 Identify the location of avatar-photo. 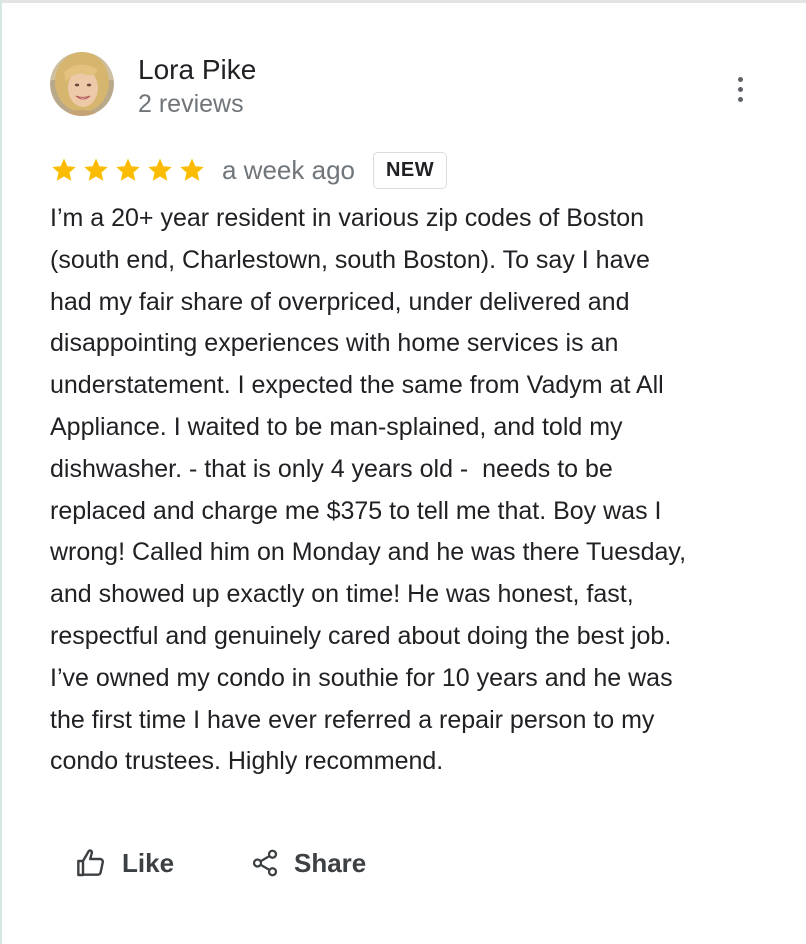
(82, 84).